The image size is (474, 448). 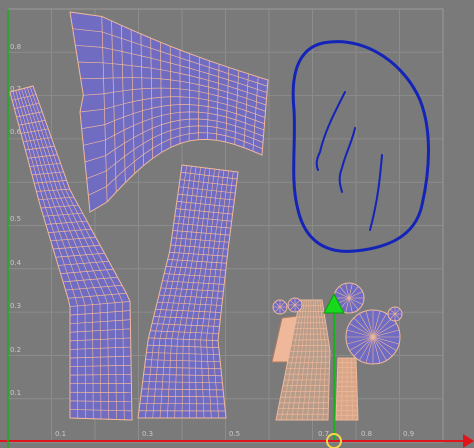 What do you see at coordinates (15, 47) in the screenshot?
I see `y-tick-label: 0.8` at bounding box center [15, 47].